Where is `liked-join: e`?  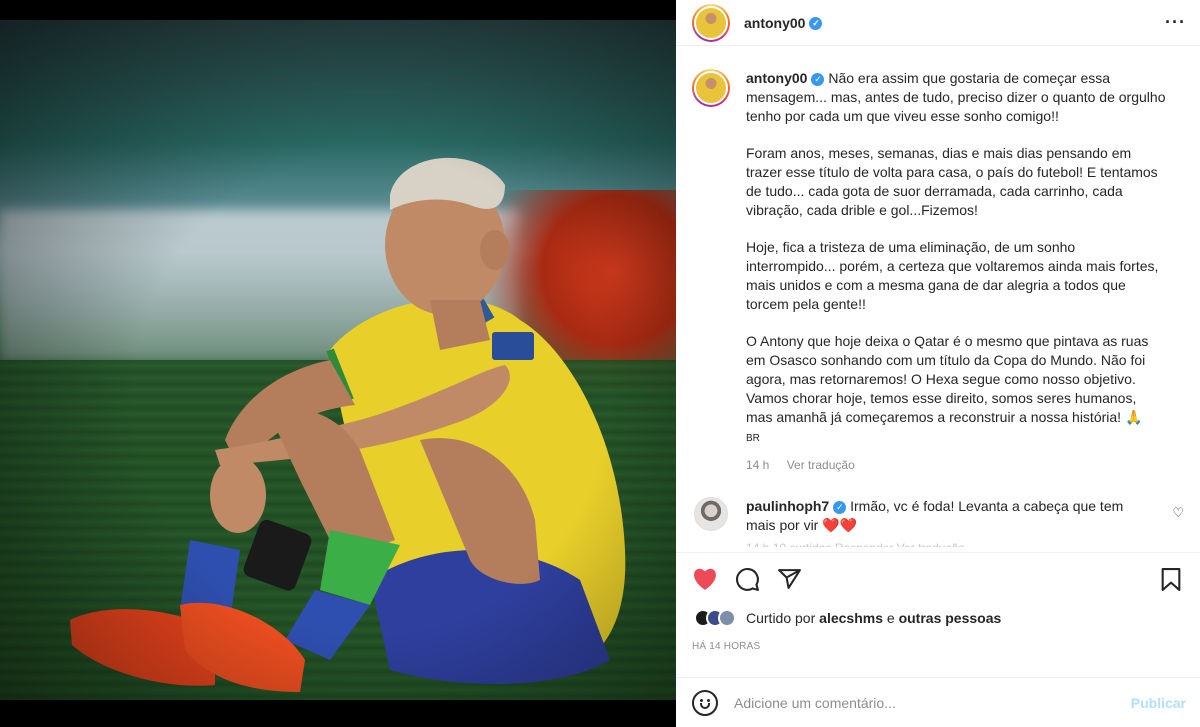
liked-join: e is located at coordinates (890, 618).